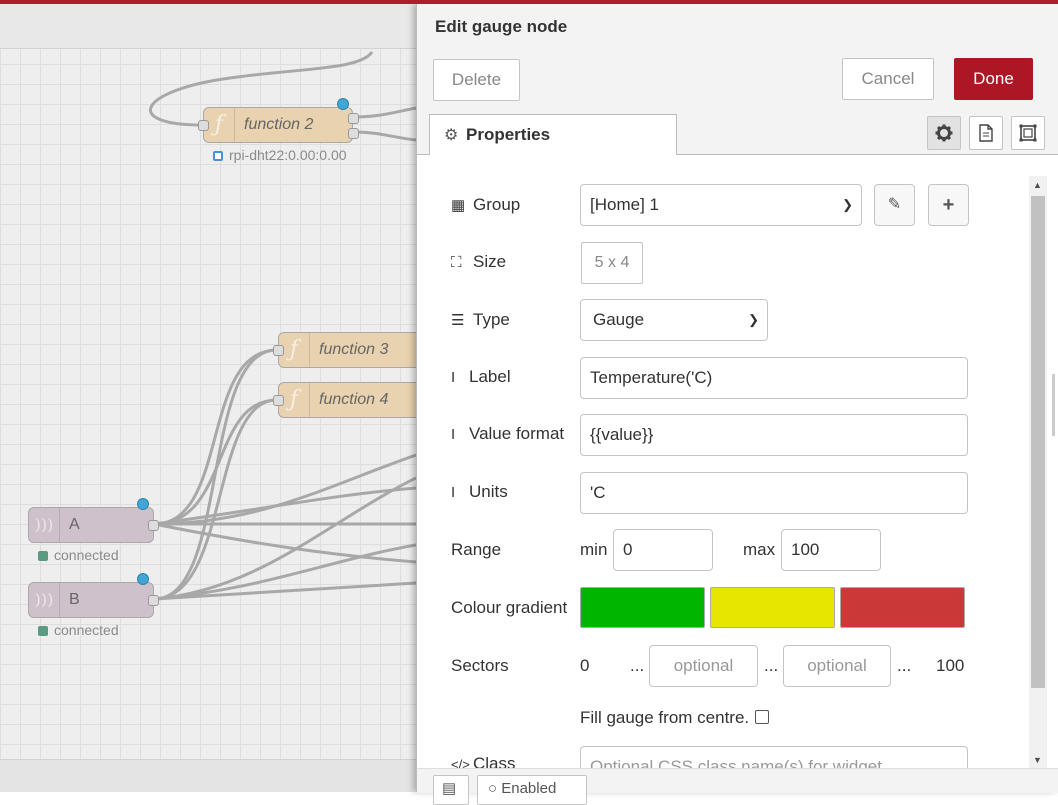 Image resolution: width=1058 pixels, height=805 pixels. Describe the element at coordinates (208, 775) in the screenshot. I see `workspace-footer` at that location.